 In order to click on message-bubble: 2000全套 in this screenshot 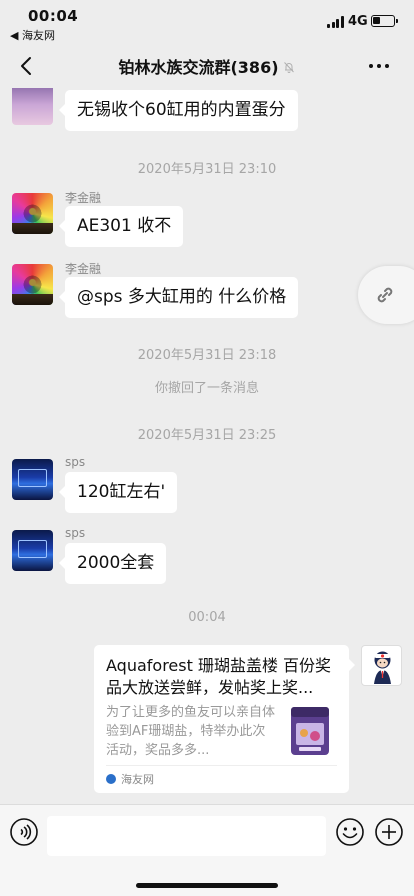, I will do `click(112, 563)`.